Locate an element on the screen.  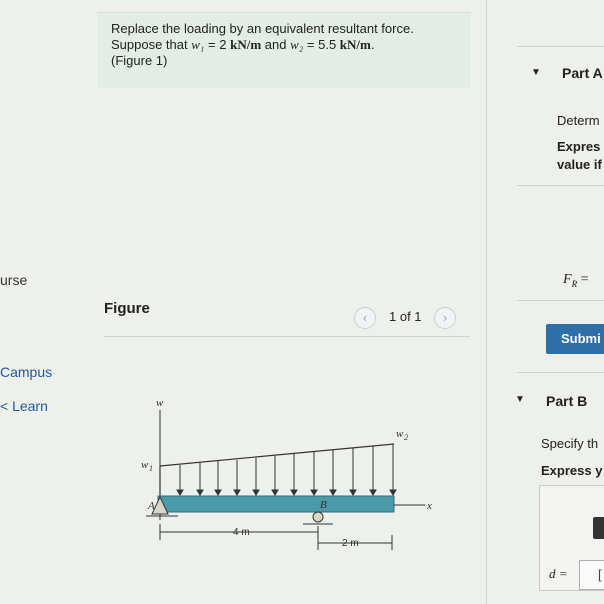
label-w1: w is located at coordinates (145, 465).